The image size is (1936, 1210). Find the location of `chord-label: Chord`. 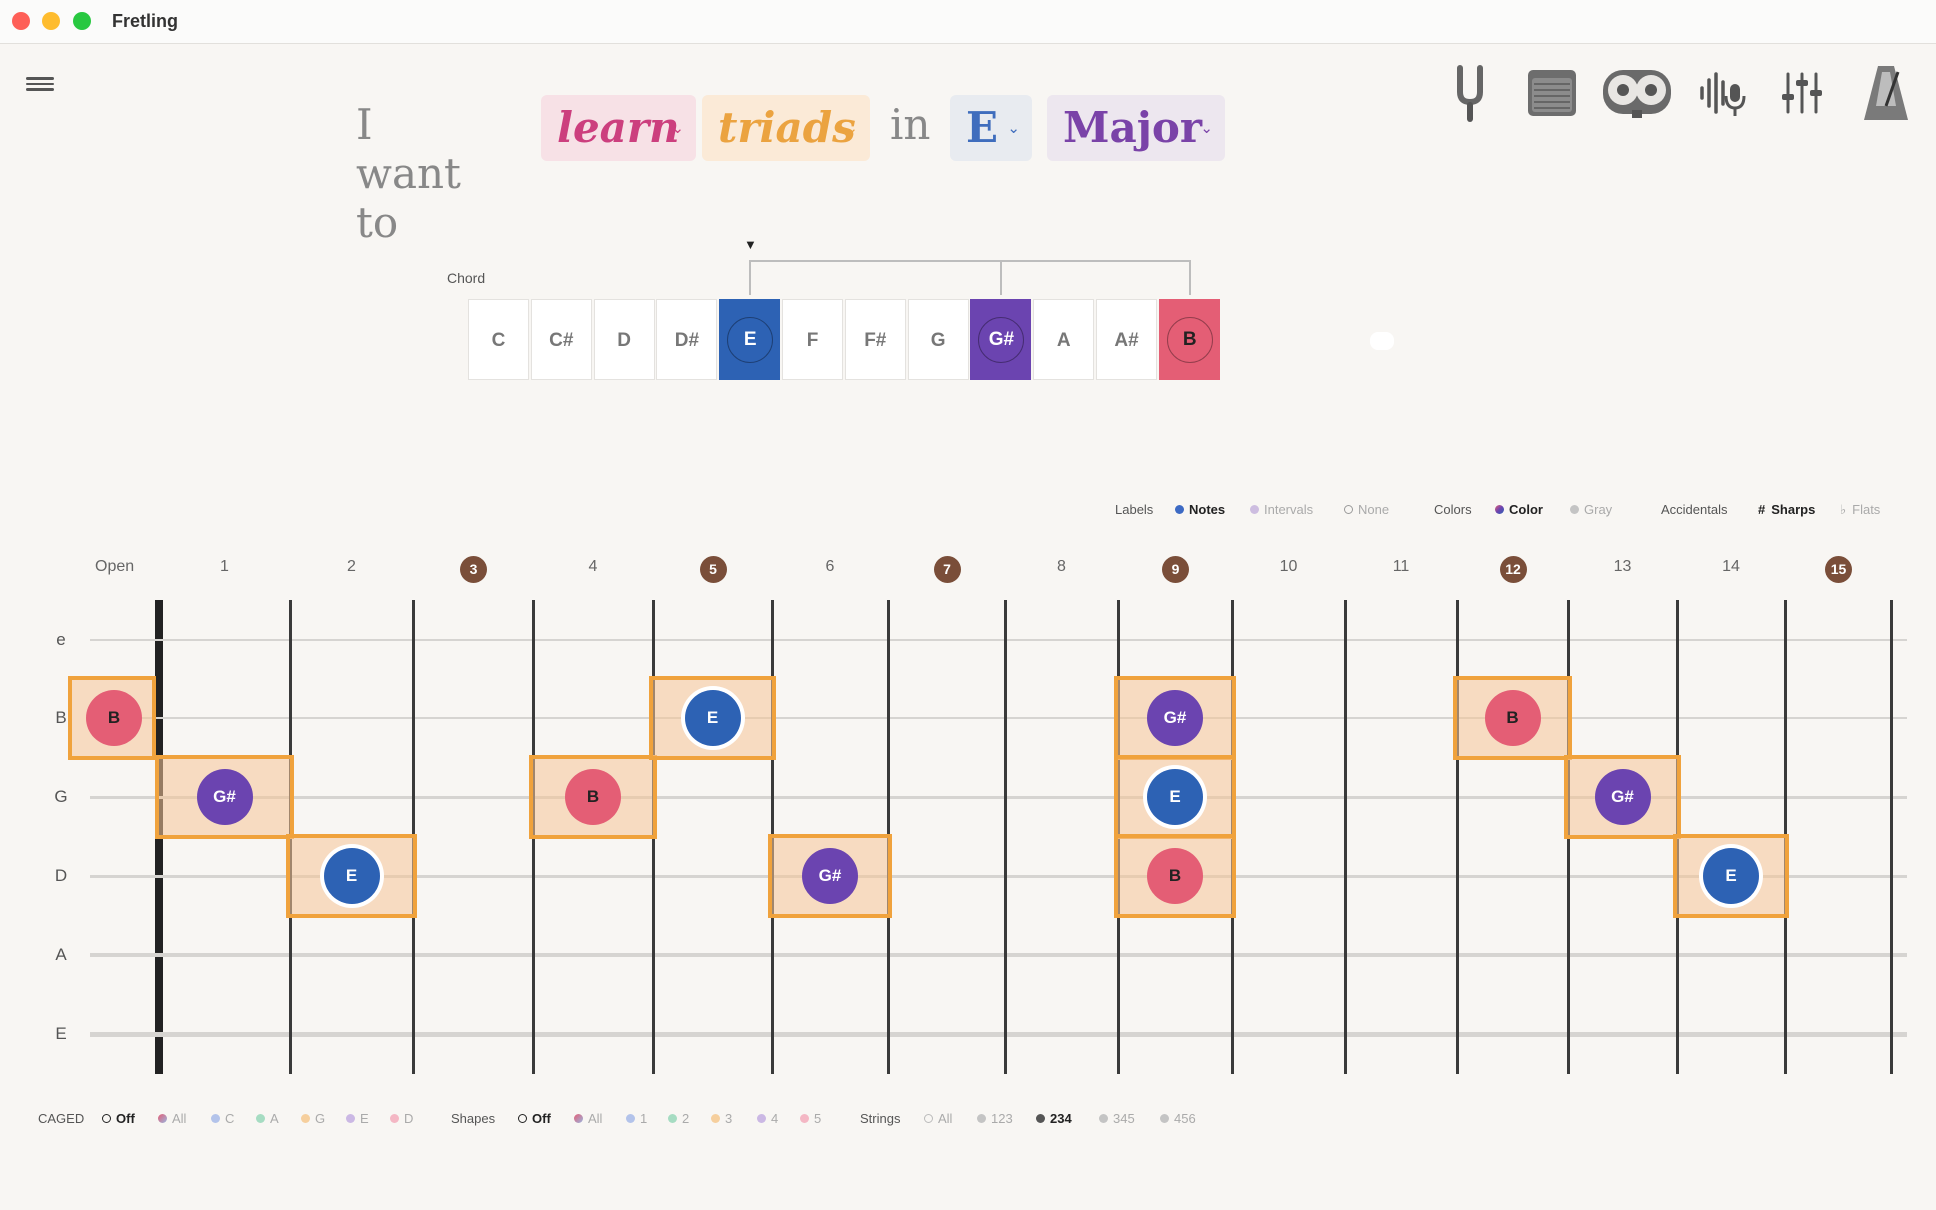

chord-label: Chord is located at coordinates (466, 278).